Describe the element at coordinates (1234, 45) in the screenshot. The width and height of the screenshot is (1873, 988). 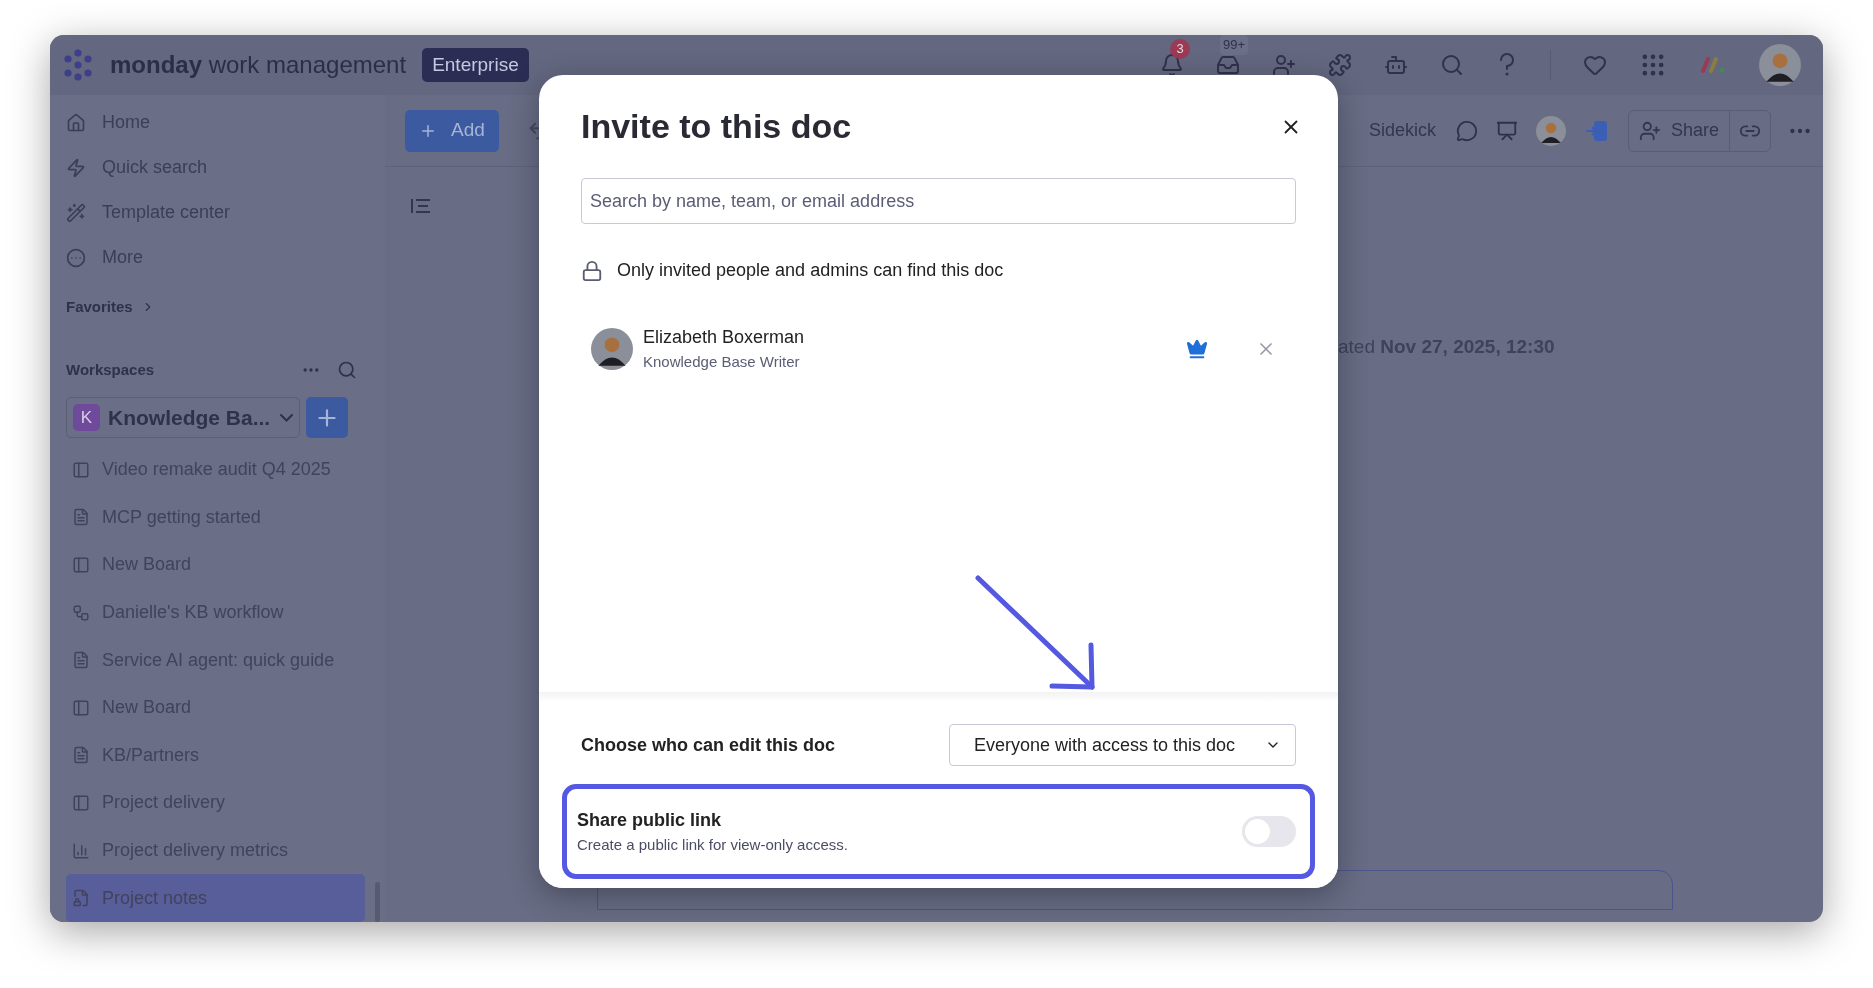
I see `inbox-count: 99+` at that location.